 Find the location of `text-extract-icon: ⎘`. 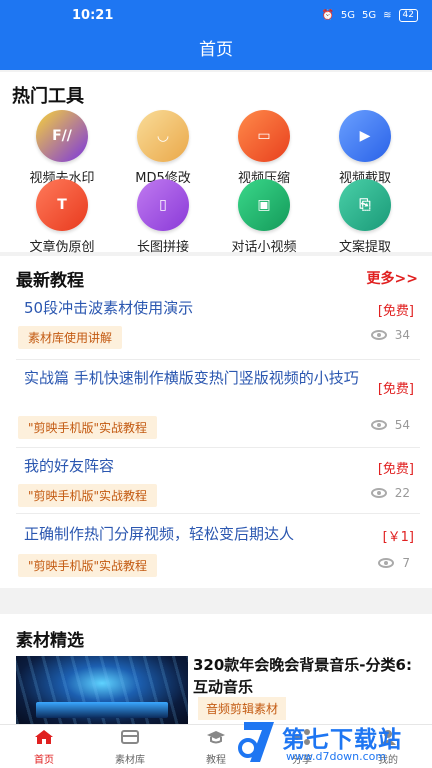

text-extract-icon: ⎘ is located at coordinates (365, 205).